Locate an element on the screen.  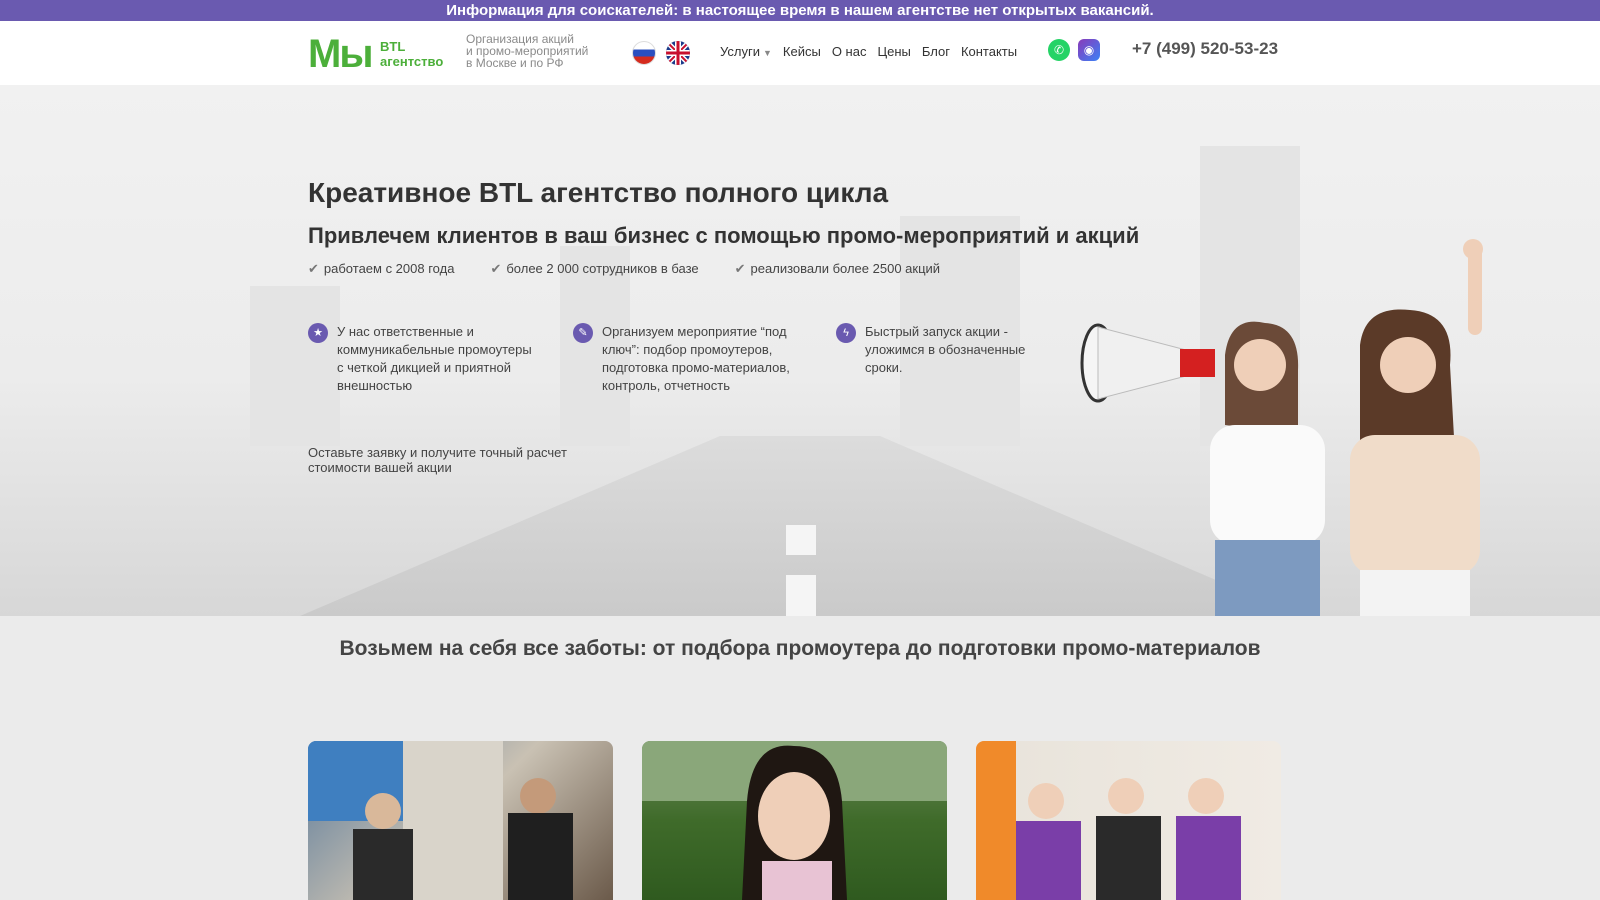
whatsapp-icon: ✆ is located at coordinates (1059, 50).